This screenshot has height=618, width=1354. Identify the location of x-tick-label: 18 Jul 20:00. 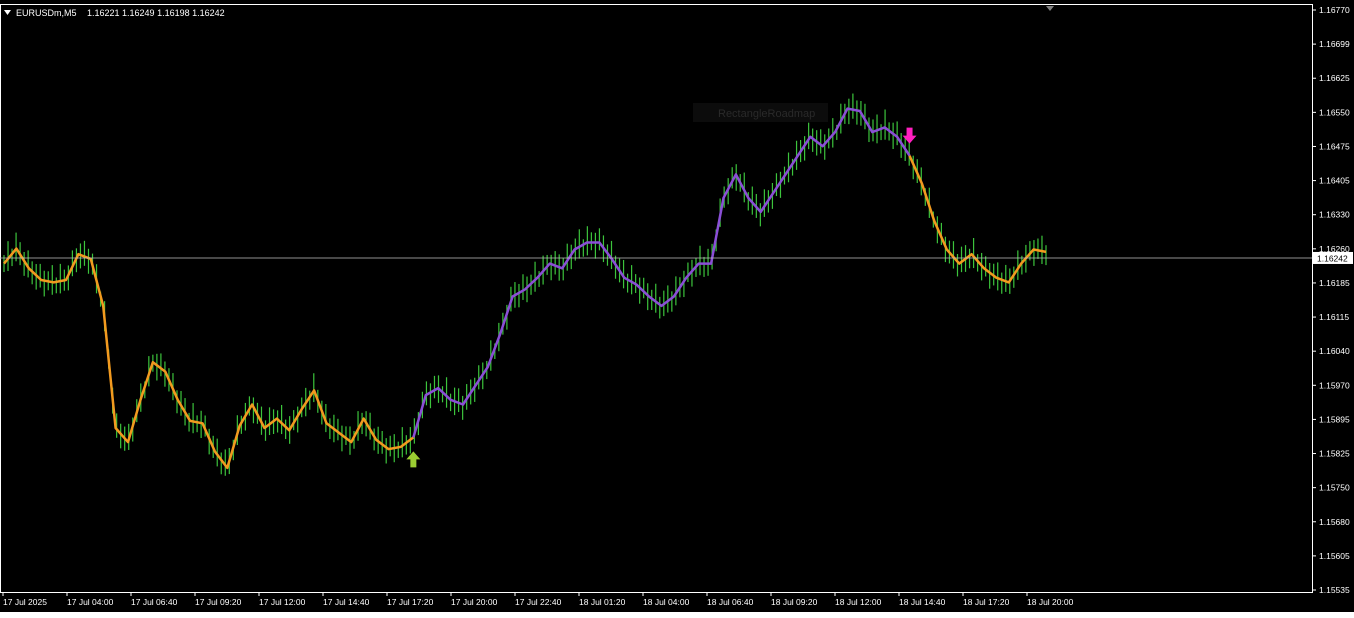
(1050, 602).